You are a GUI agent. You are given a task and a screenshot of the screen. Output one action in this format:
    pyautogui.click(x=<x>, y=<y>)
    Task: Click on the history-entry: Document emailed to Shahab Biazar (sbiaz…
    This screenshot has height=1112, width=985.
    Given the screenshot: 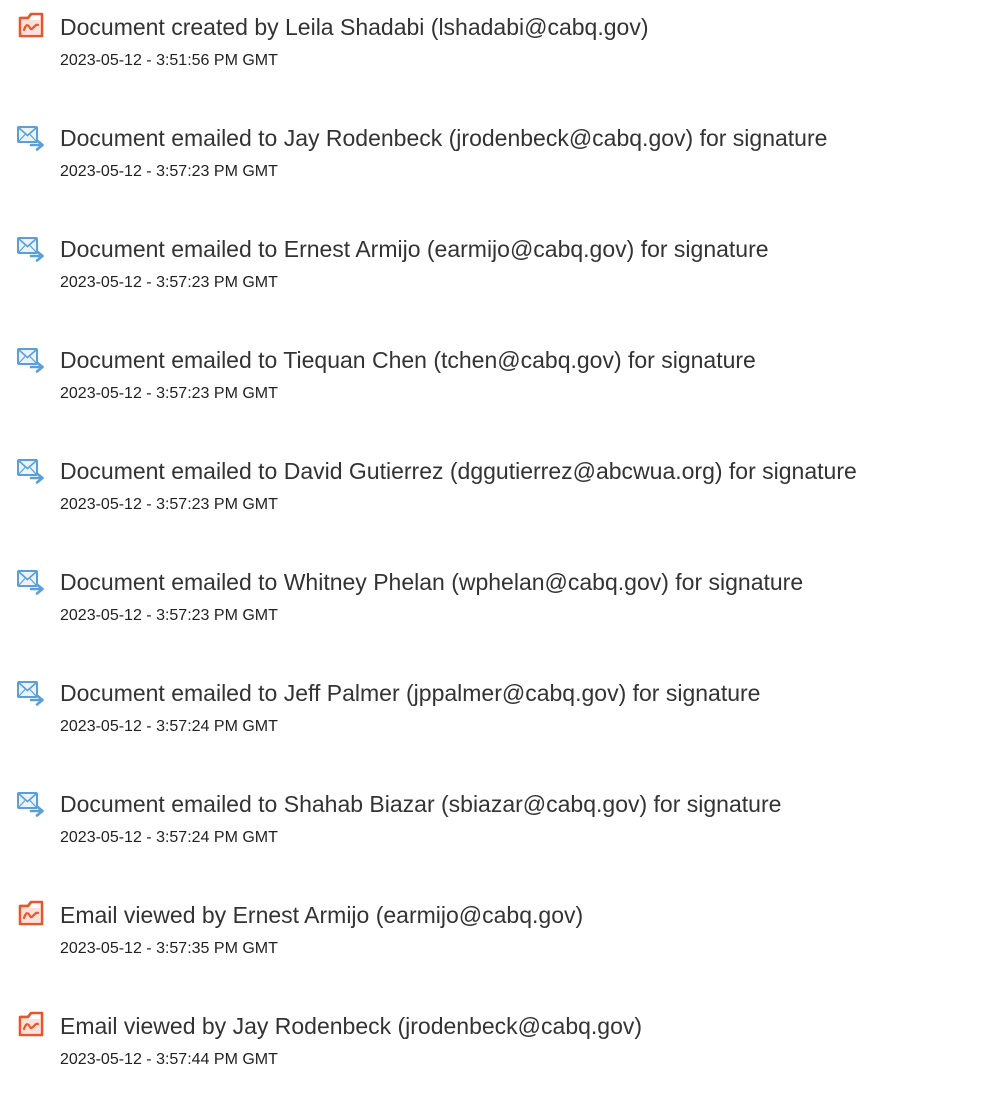 What is the action you would take?
    pyautogui.click(x=492, y=834)
    